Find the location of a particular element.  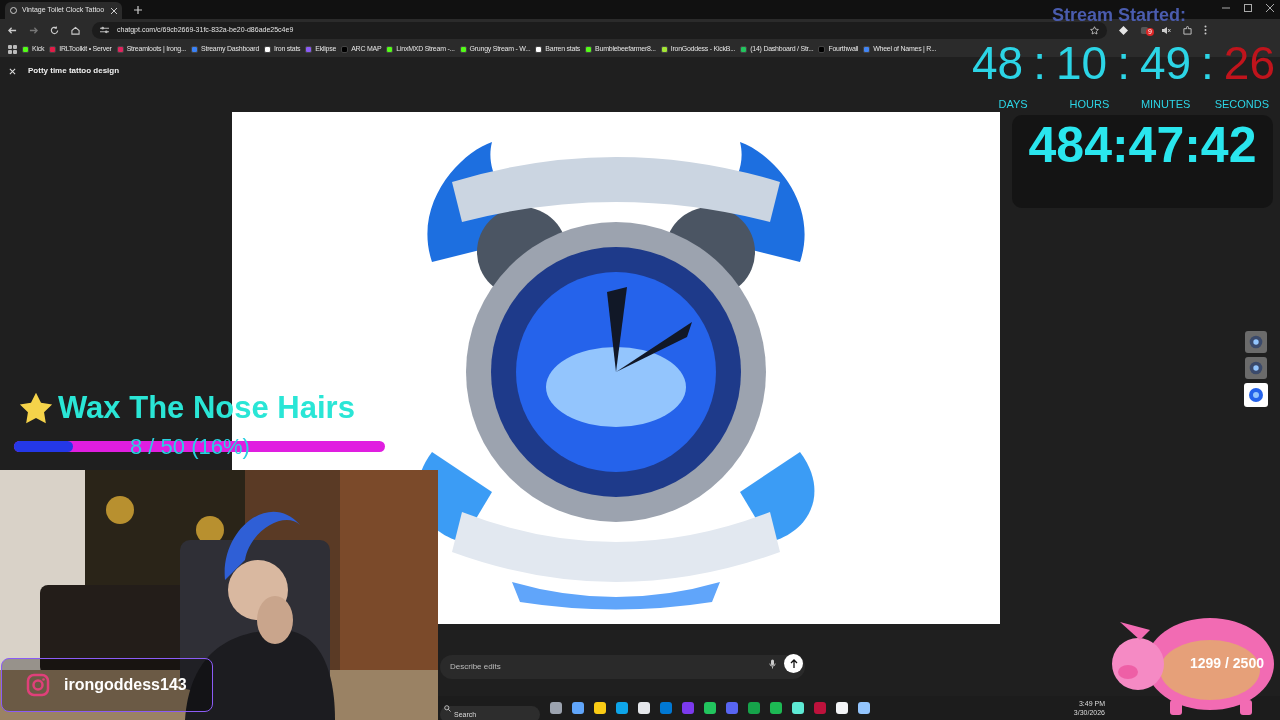

time-unit-label: SECONDS is located at coordinates (1242, 104).